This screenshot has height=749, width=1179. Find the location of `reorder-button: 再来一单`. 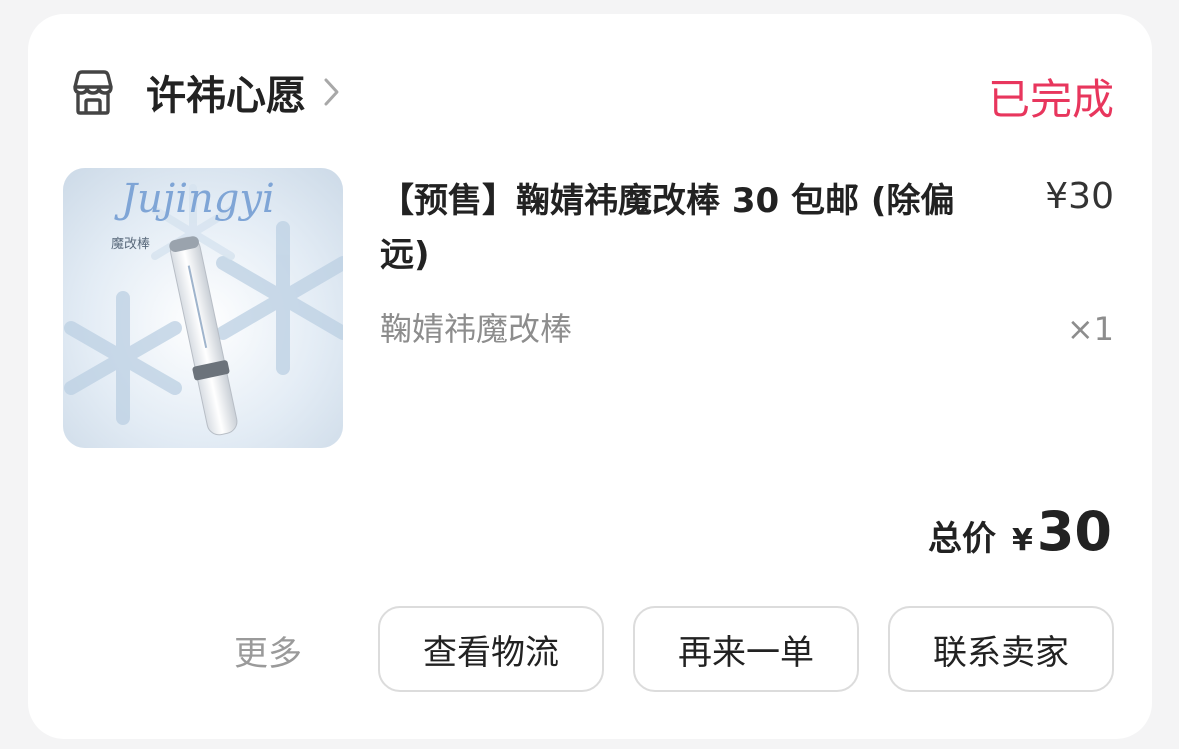

reorder-button: 再来一单 is located at coordinates (746, 649).